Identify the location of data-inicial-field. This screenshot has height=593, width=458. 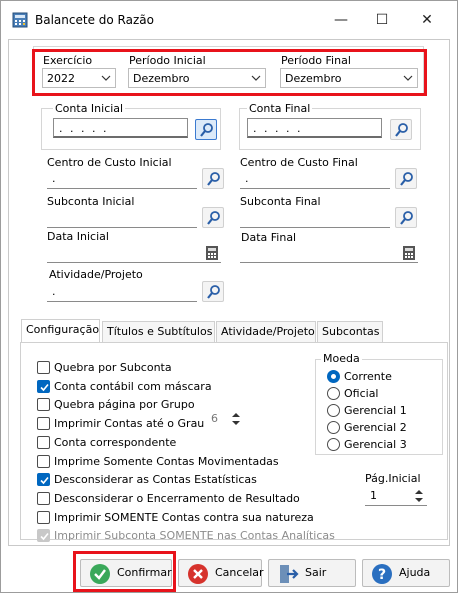
(134, 253).